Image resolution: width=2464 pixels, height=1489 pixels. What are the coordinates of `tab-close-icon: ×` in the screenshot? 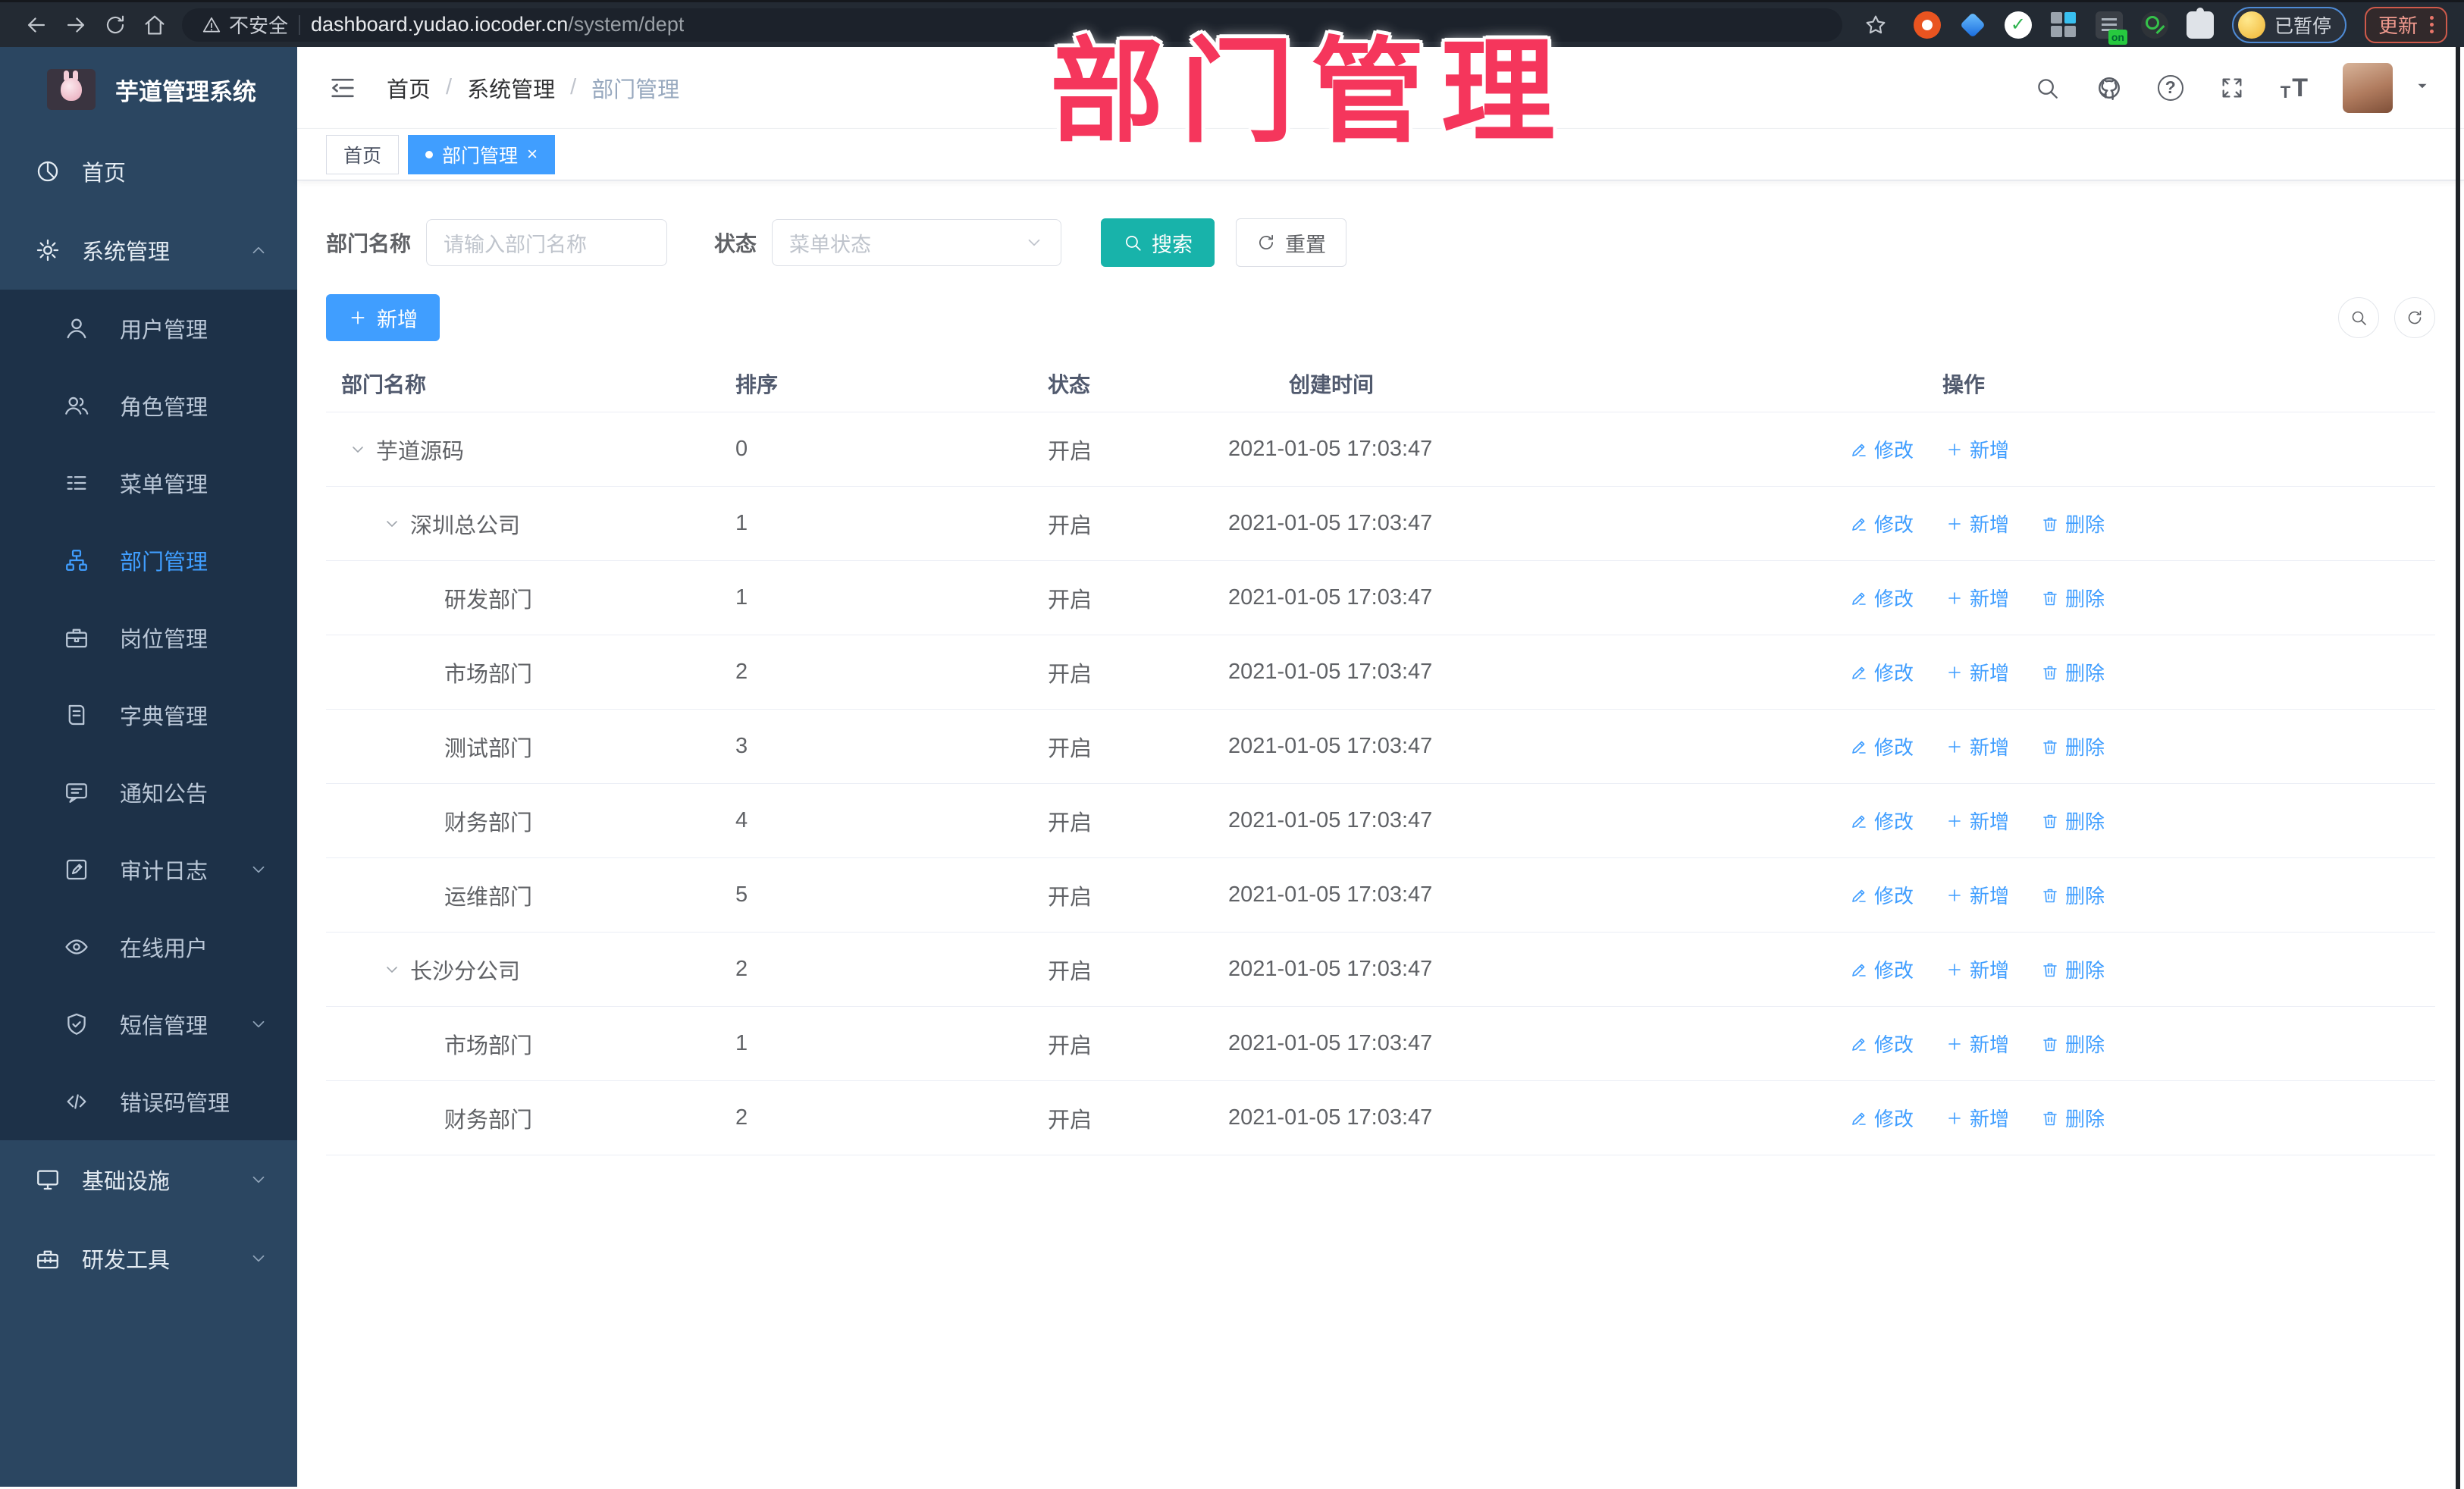 It's located at (533, 155).